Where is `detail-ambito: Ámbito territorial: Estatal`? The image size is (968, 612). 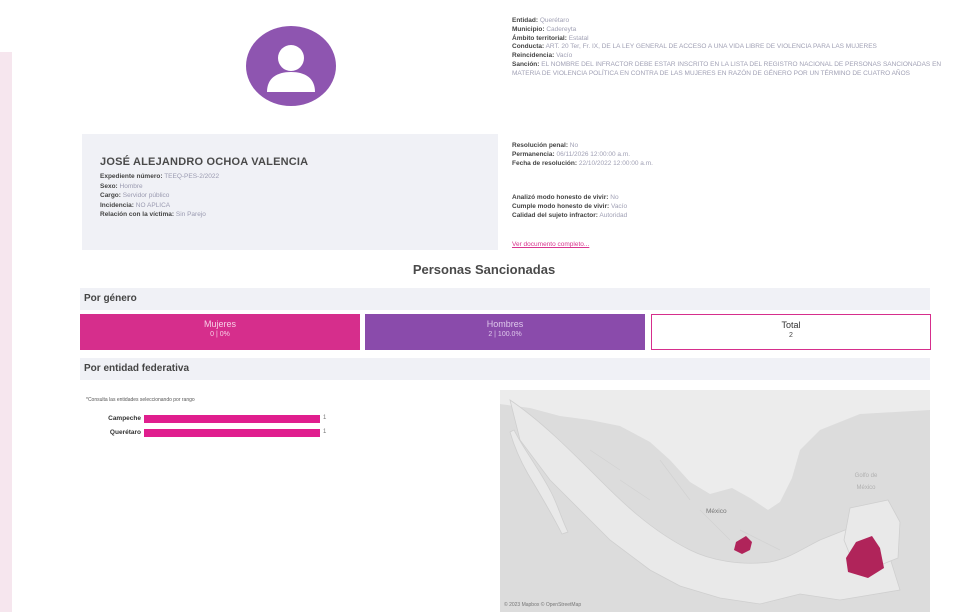 detail-ambito: Ámbito territorial: Estatal is located at coordinates (550, 38).